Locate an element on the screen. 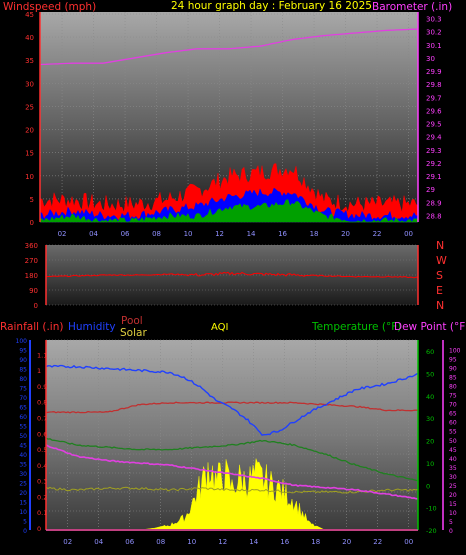  wind-tick-label: 10 is located at coordinates (29, 177).